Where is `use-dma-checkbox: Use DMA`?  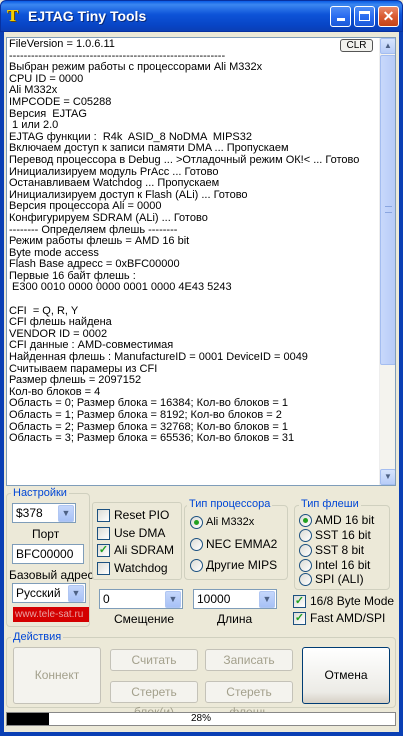 use-dma-checkbox: Use DMA is located at coordinates (131, 533).